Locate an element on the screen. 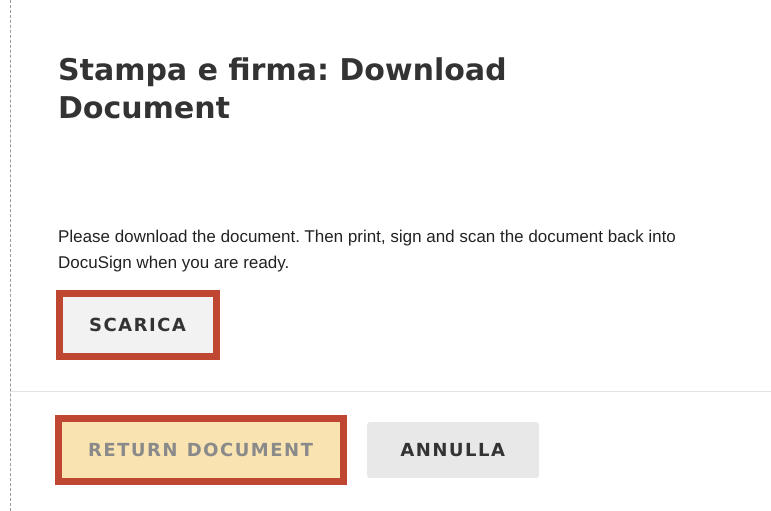 The image size is (771, 511). download-button: SCARICA is located at coordinates (138, 325).